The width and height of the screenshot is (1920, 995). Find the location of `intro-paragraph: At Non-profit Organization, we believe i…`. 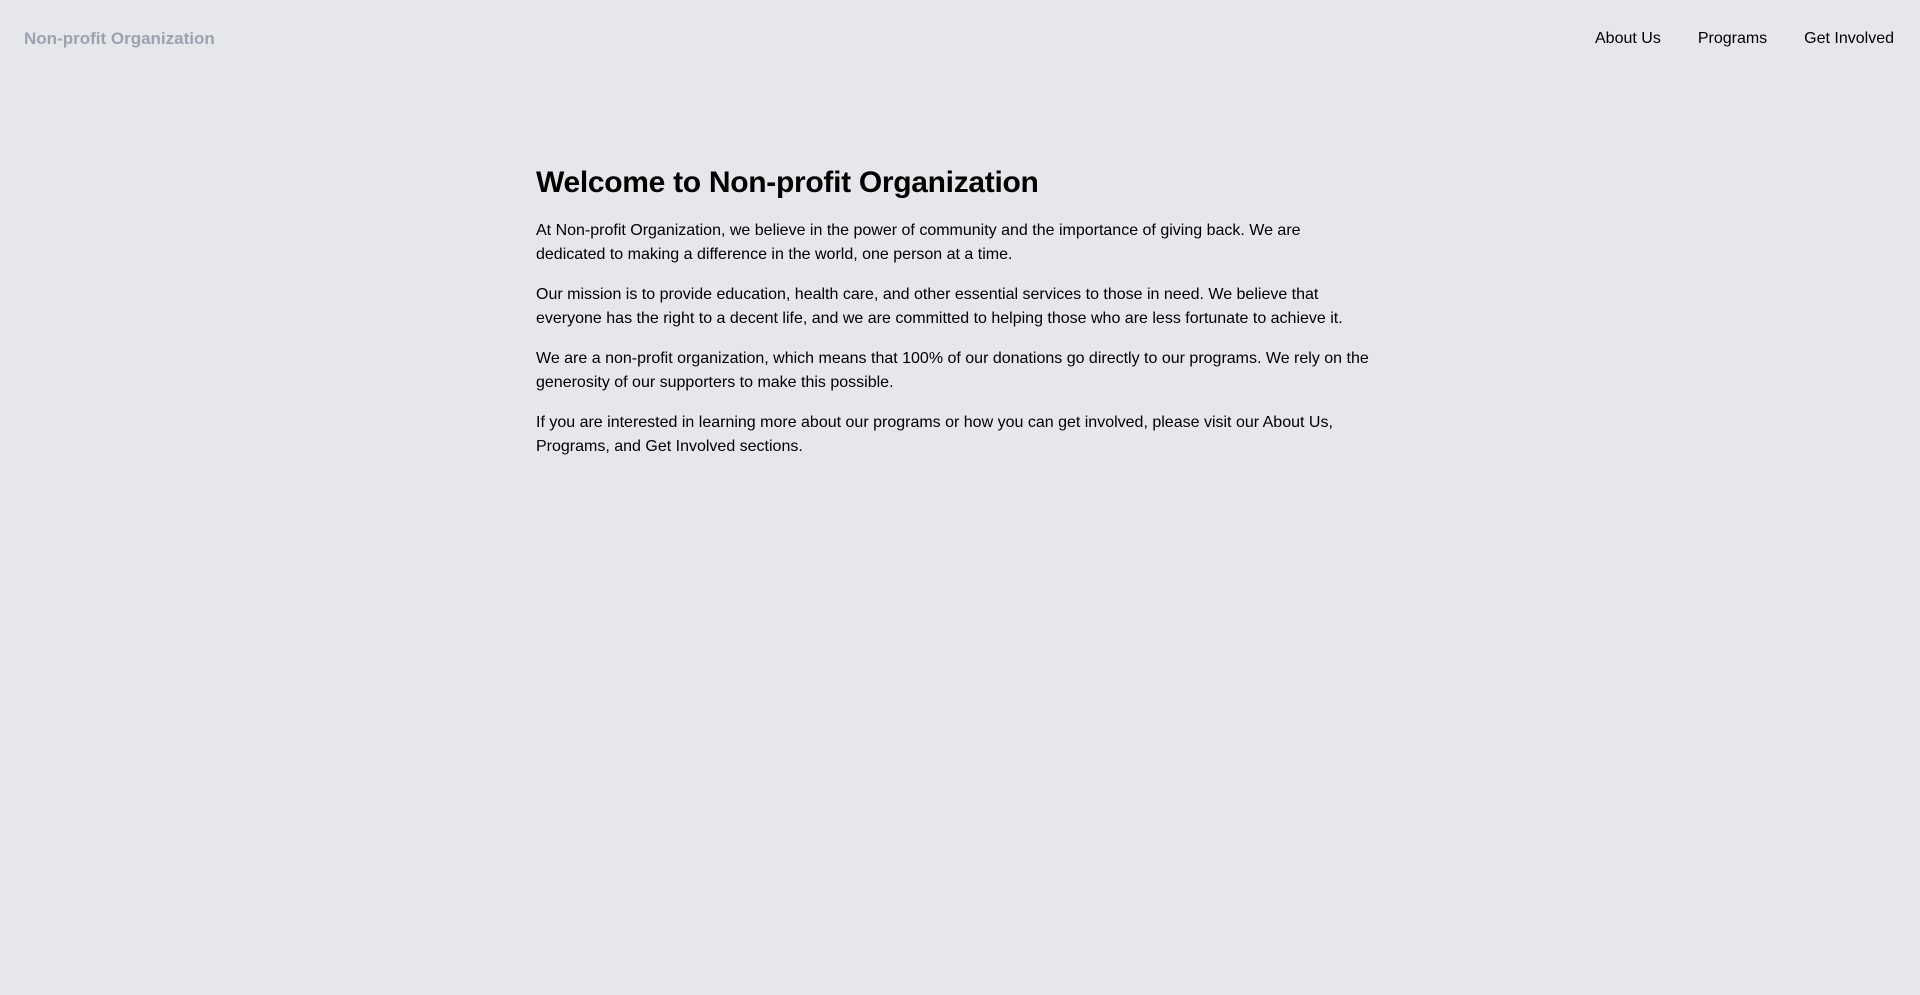

intro-paragraph: At Non-profit Organization, we believe i… is located at coordinates (918, 242).